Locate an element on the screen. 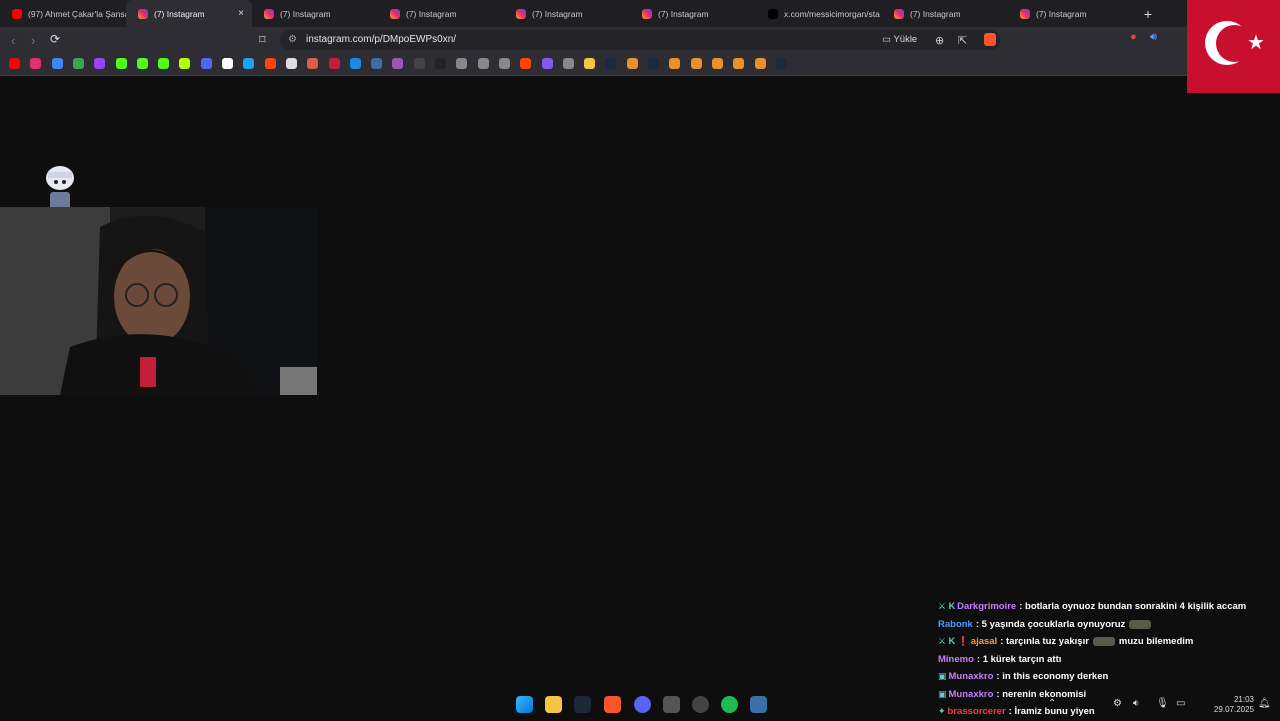 The height and width of the screenshot is (721, 1280). notification-icon: 🔔︎ is located at coordinates (1264, 703).